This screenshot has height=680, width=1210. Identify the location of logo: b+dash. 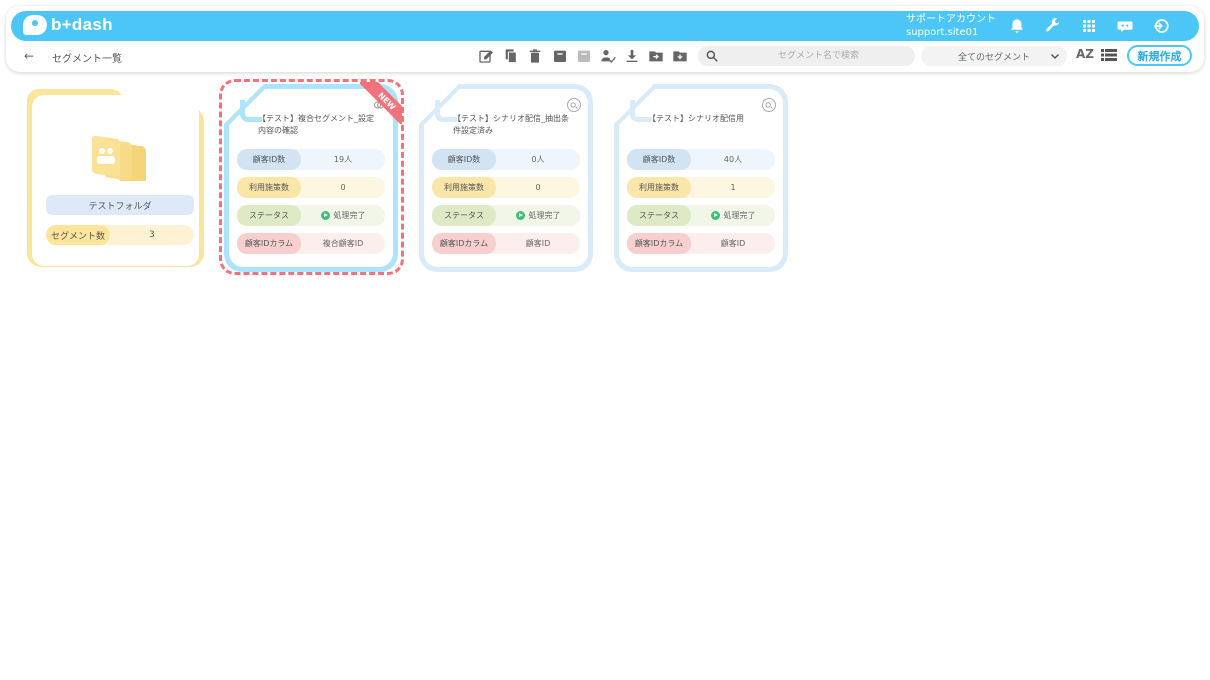
(68, 25).